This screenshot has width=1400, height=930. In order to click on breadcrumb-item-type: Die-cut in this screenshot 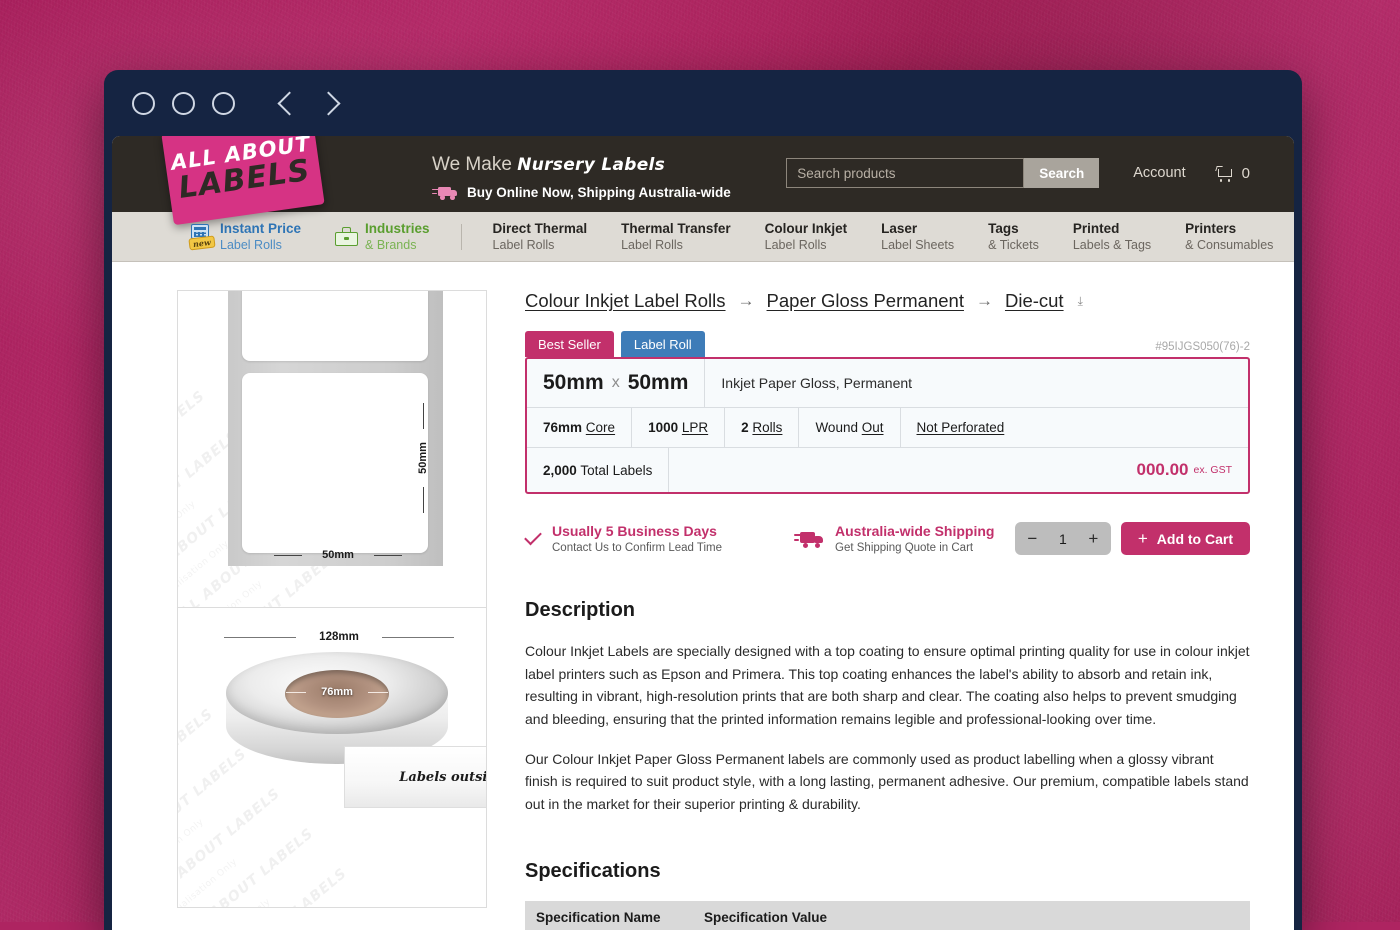, I will do `click(1034, 301)`.